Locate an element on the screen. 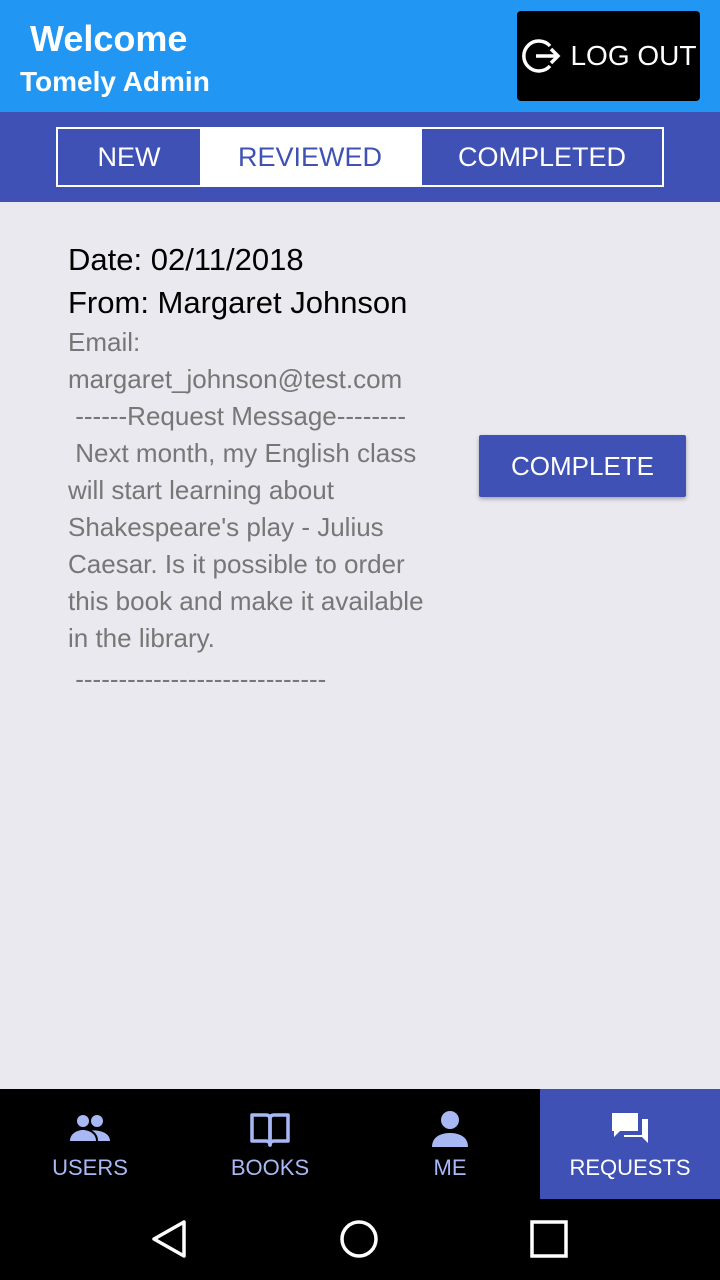  logout-button: LOG OUT is located at coordinates (608, 56).